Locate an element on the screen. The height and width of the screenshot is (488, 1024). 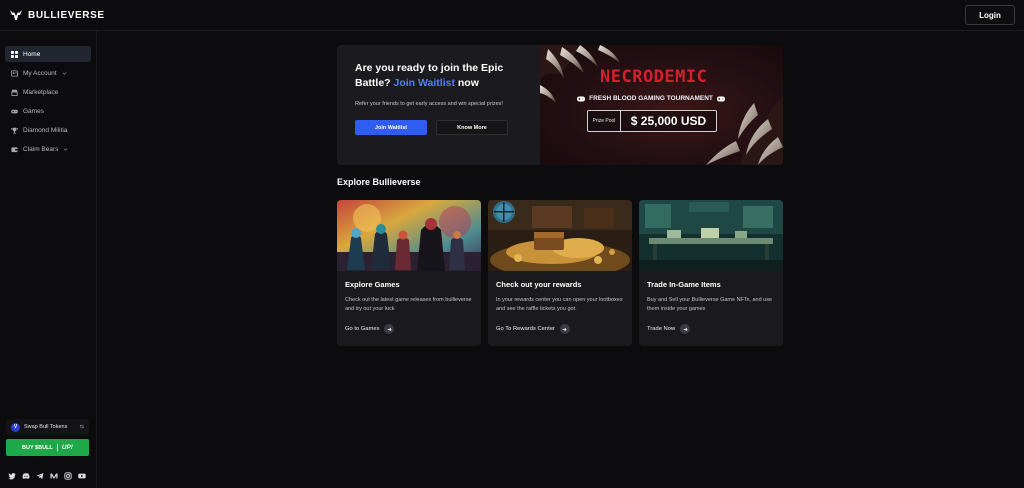
buy-bull-button: BUY $BULL UP! is located at coordinates (47, 447).